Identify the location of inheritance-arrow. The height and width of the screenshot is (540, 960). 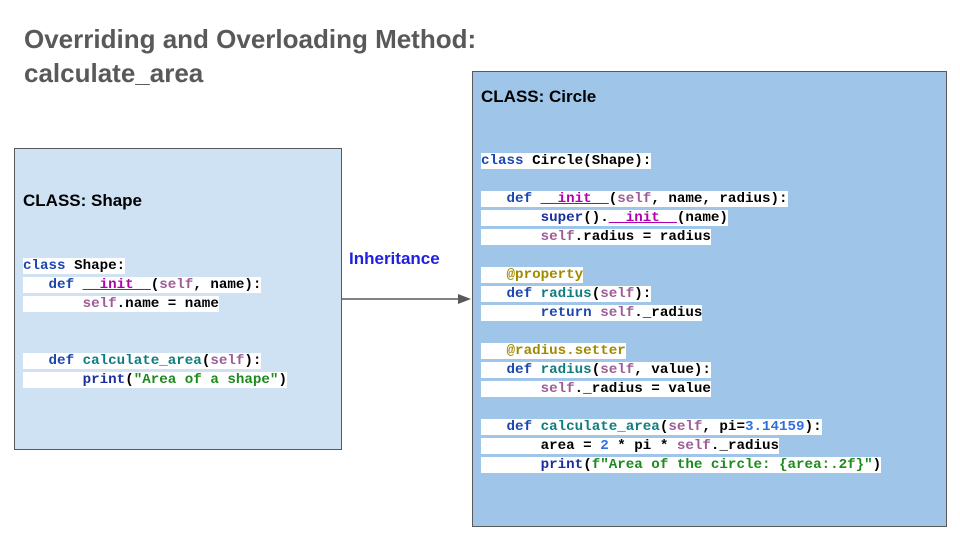
(406, 299).